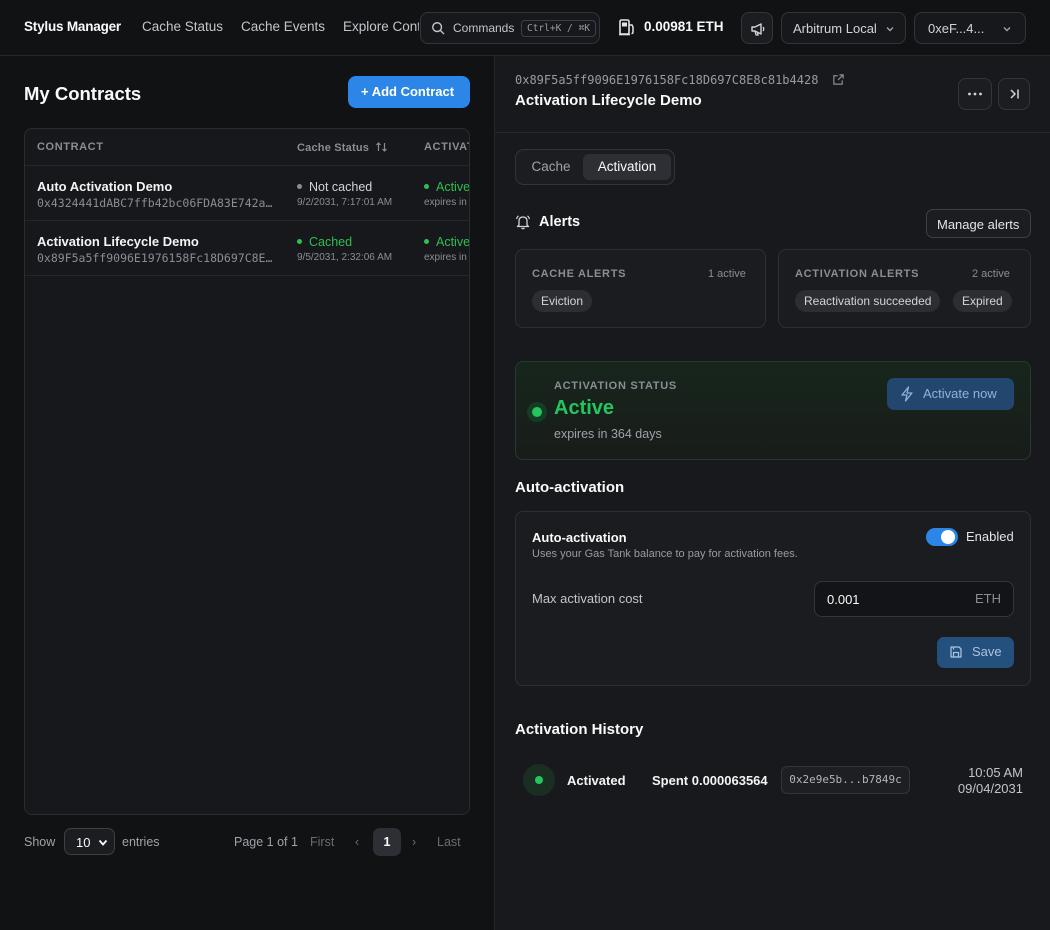 Image resolution: width=1050 pixels, height=930 pixels. I want to click on history-event: Activated, so click(596, 780).